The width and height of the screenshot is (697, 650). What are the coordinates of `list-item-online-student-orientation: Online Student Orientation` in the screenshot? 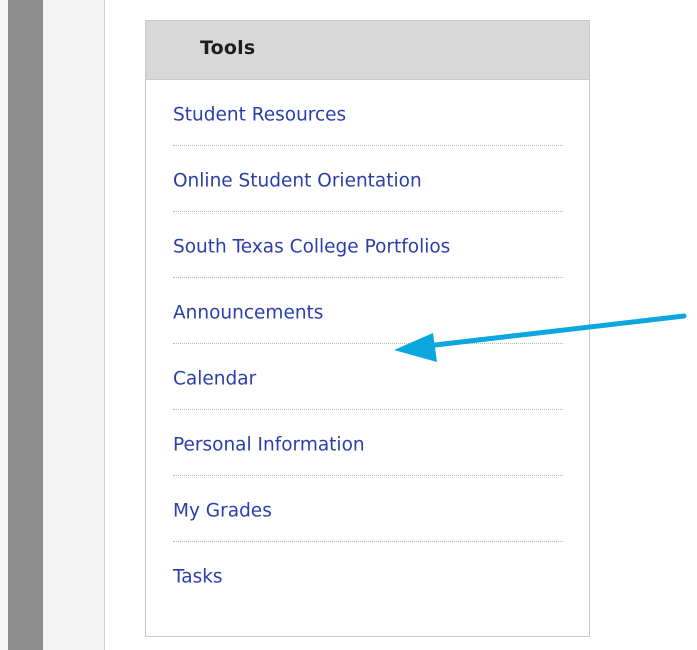 It's located at (368, 179).